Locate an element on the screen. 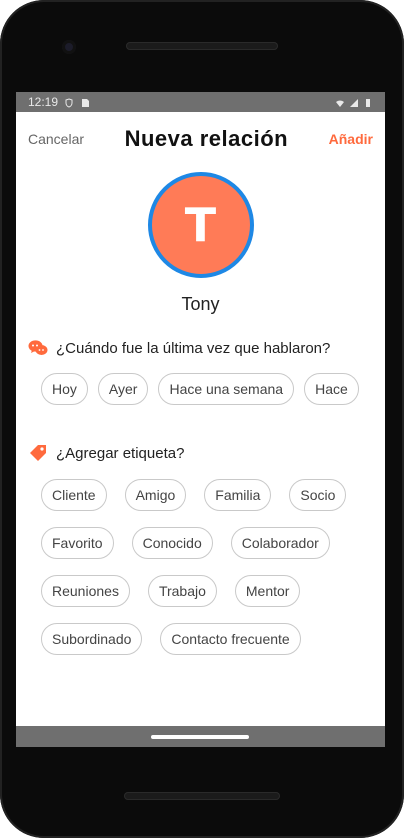 This screenshot has width=404, height=838. page-title: Nueva relación is located at coordinates (206, 138).